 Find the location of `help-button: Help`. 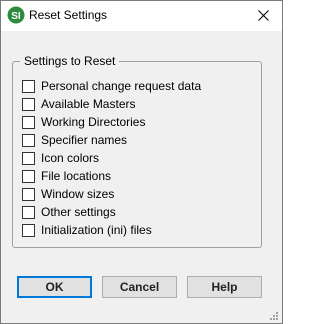

help-button: Help is located at coordinates (224, 287).